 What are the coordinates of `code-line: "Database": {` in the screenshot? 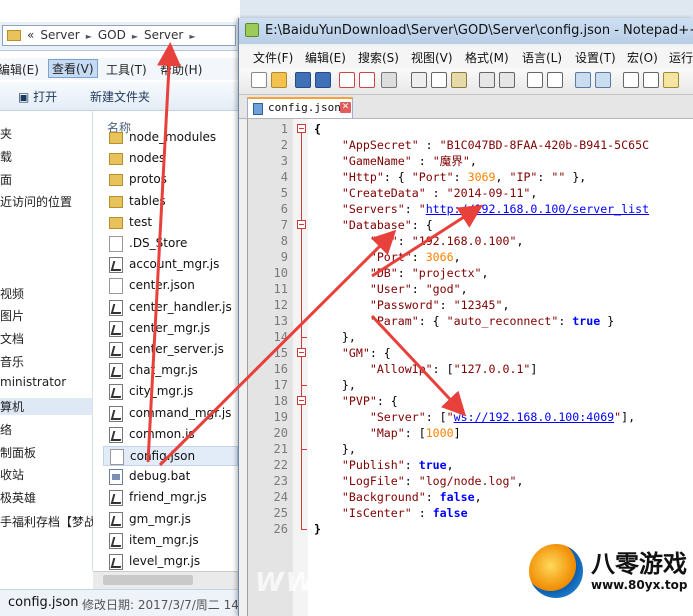 It's located at (373, 225).